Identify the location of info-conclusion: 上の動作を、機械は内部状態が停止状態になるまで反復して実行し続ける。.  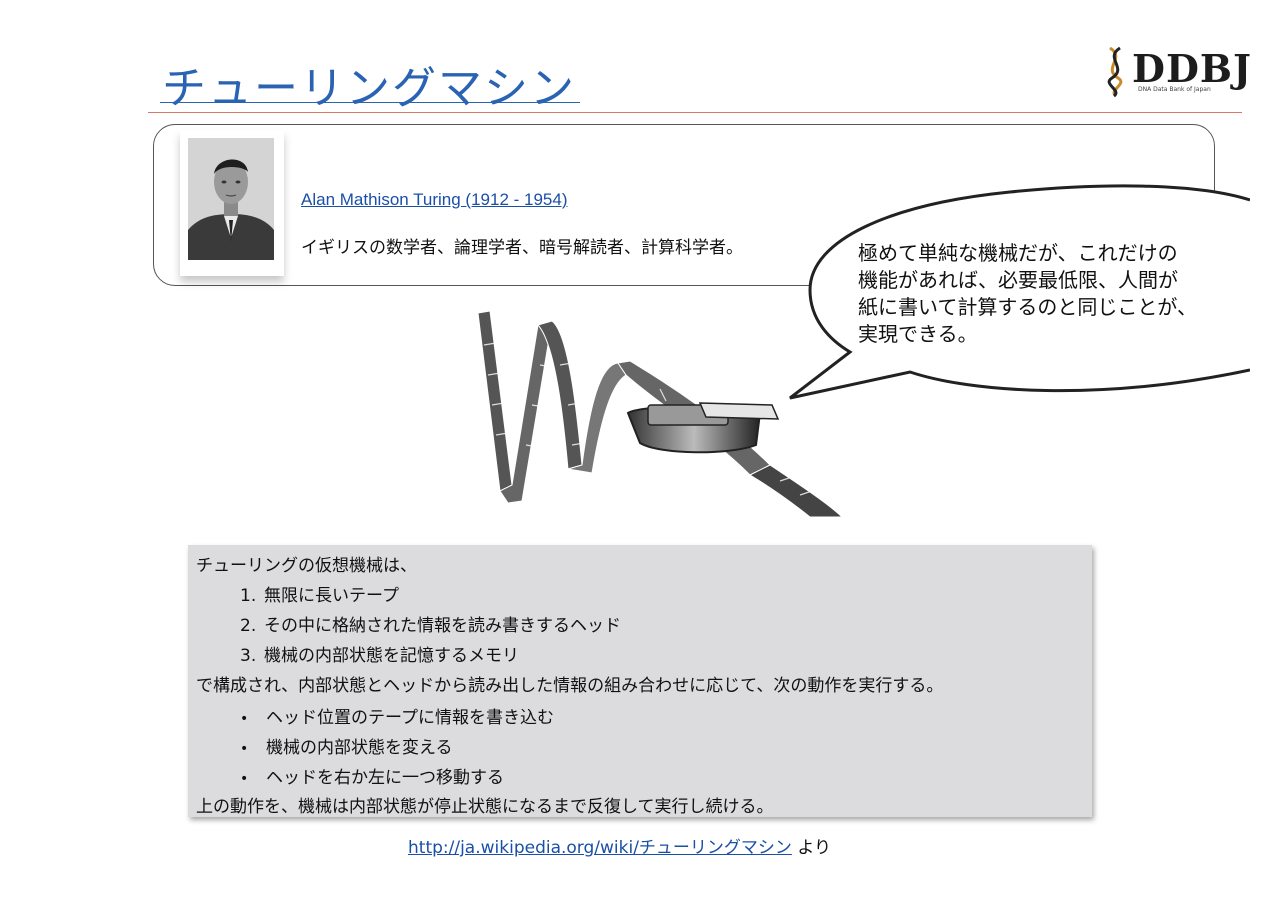
(485, 807).